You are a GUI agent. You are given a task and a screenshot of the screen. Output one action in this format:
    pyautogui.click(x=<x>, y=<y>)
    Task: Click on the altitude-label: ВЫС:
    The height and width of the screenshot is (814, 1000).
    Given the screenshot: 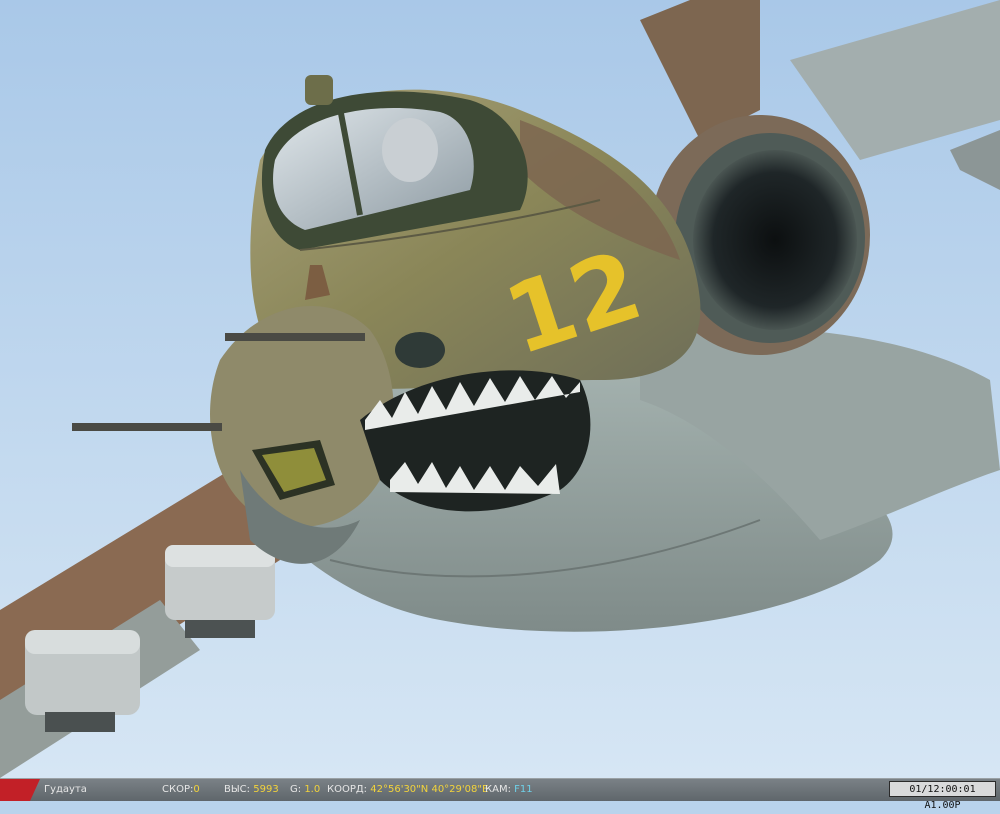 What is the action you would take?
    pyautogui.click(x=237, y=789)
    